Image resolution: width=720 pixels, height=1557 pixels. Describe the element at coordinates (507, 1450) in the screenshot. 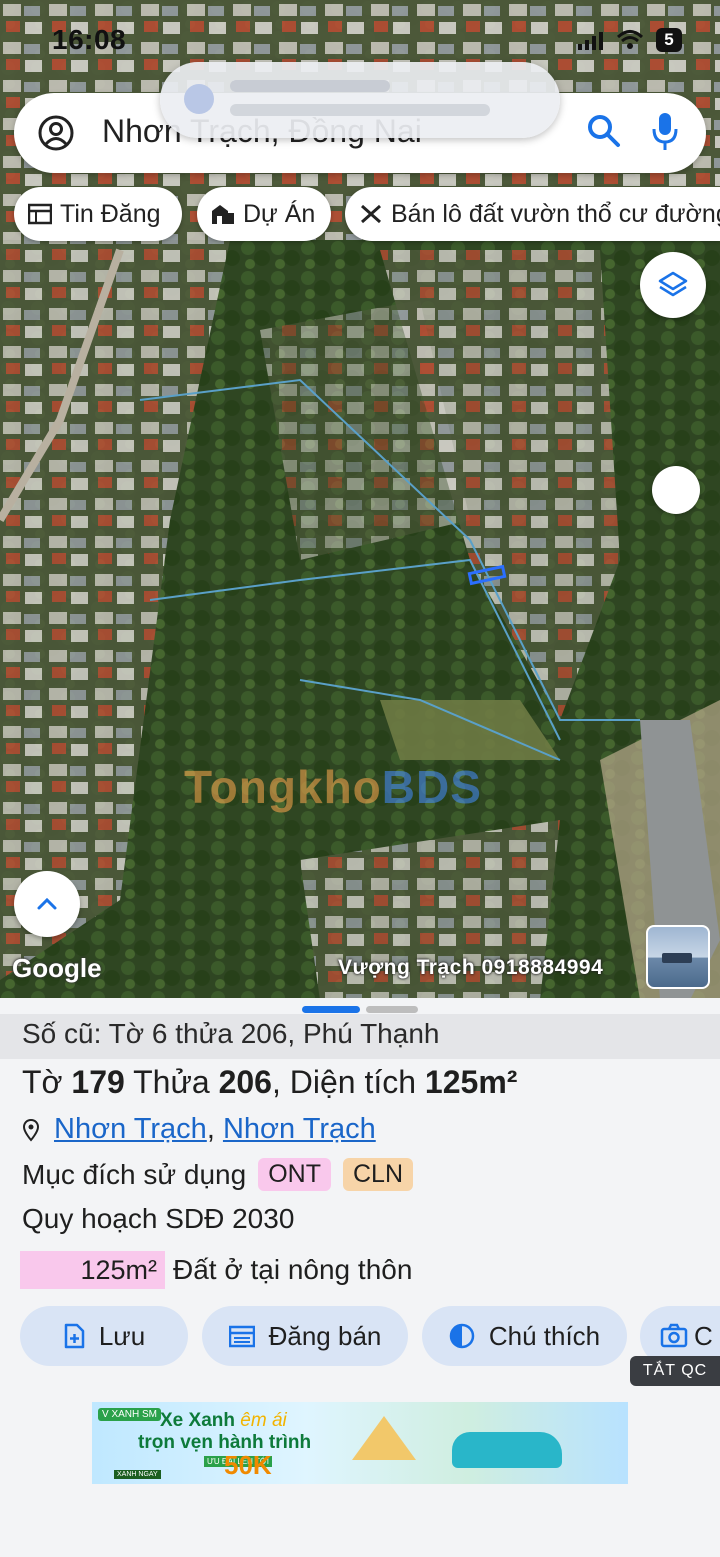

I see `ad-car-illustration` at that location.